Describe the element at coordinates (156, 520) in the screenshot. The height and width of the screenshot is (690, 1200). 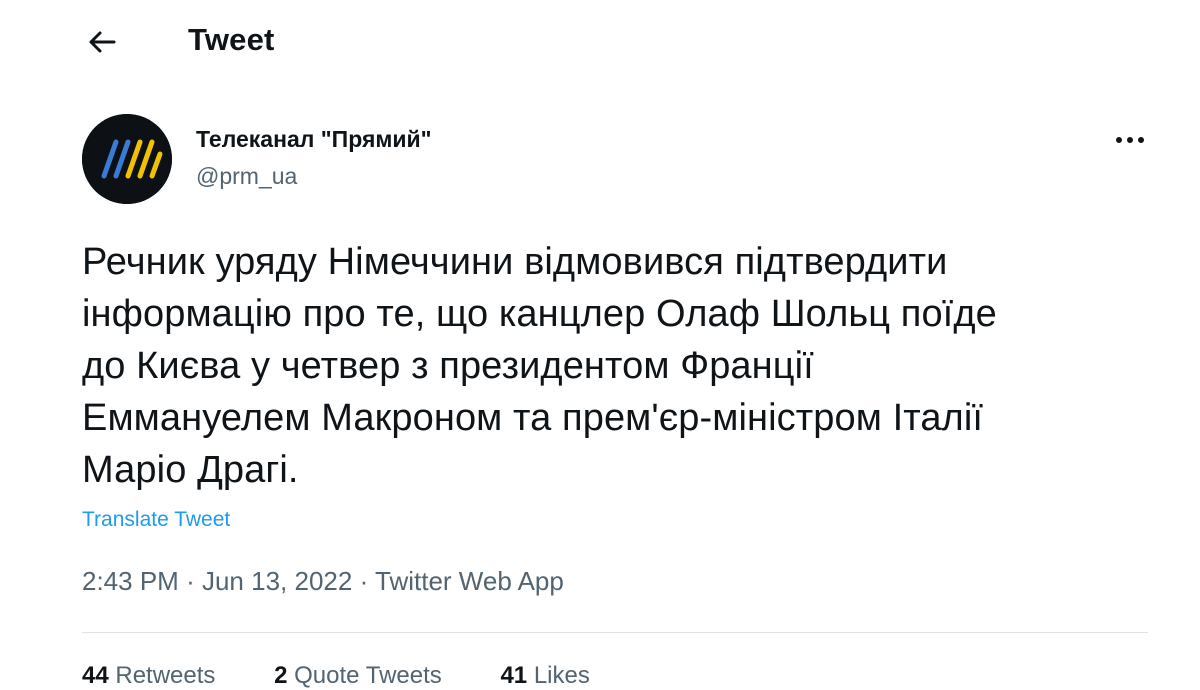
I see `translate-tweet-link: Translate Tweet` at that location.